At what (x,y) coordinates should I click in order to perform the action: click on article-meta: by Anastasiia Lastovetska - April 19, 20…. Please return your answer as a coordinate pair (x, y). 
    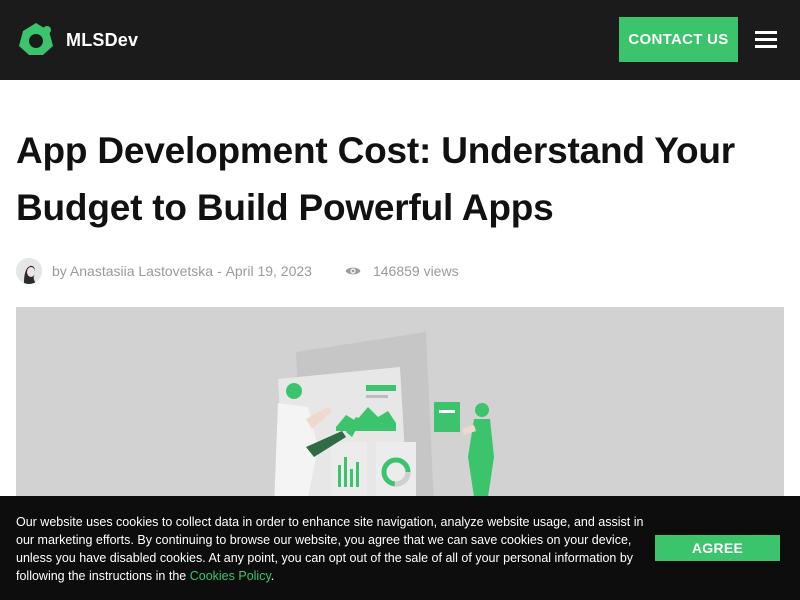
    Looking at the image, I should click on (237, 271).